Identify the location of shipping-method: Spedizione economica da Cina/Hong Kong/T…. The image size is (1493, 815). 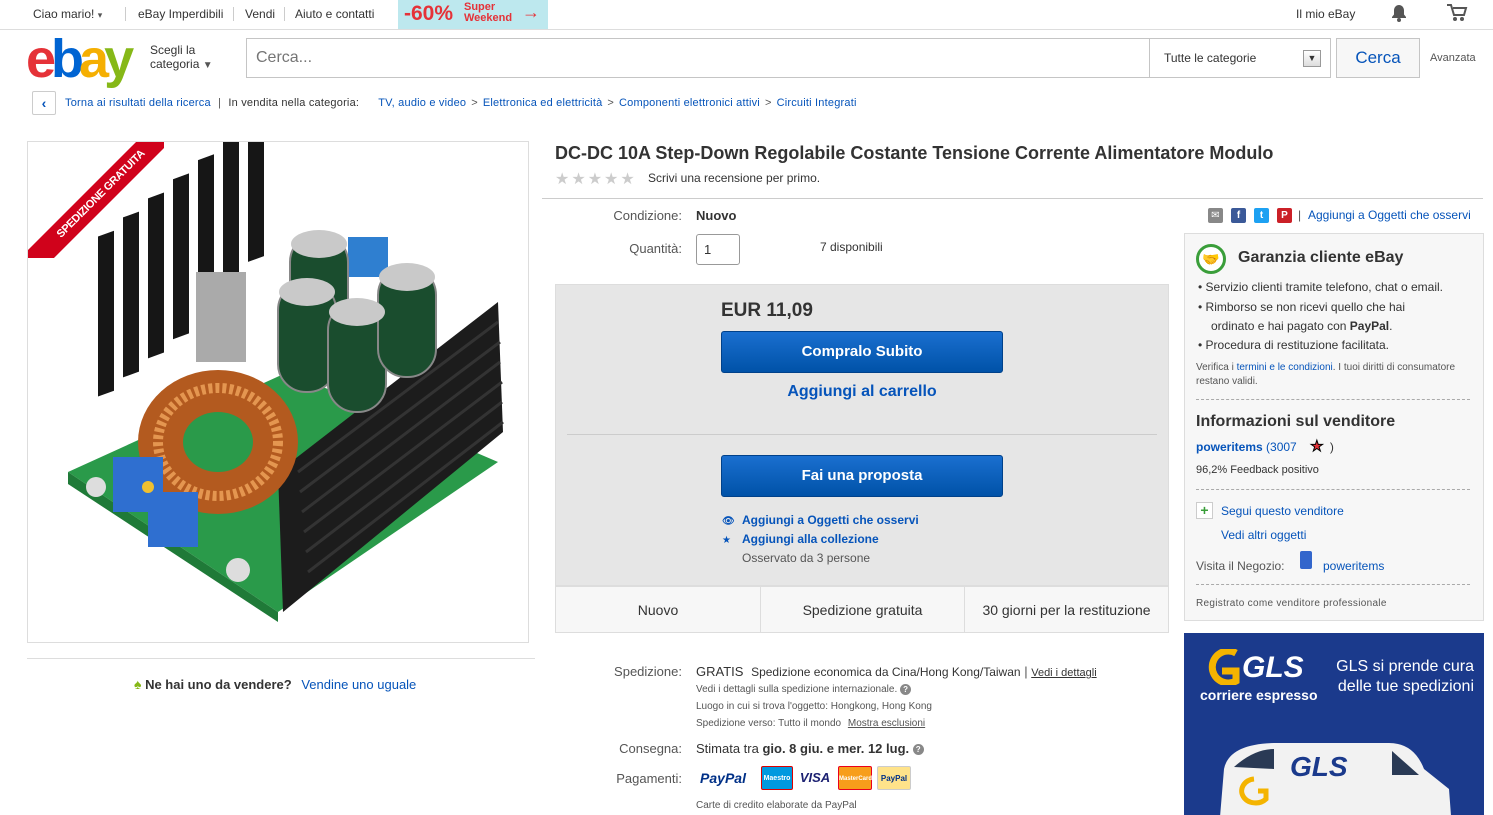
(886, 672).